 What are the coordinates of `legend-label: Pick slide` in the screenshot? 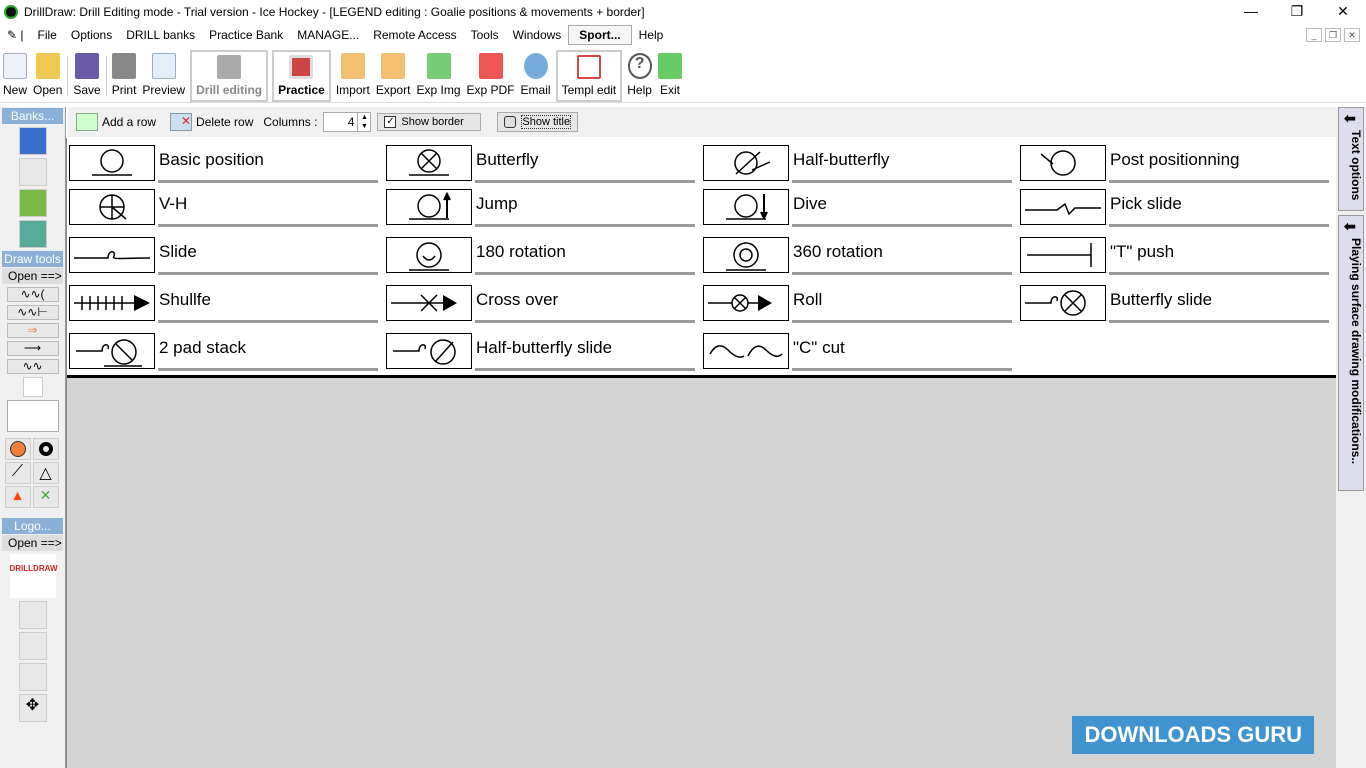 It's located at (1219, 208).